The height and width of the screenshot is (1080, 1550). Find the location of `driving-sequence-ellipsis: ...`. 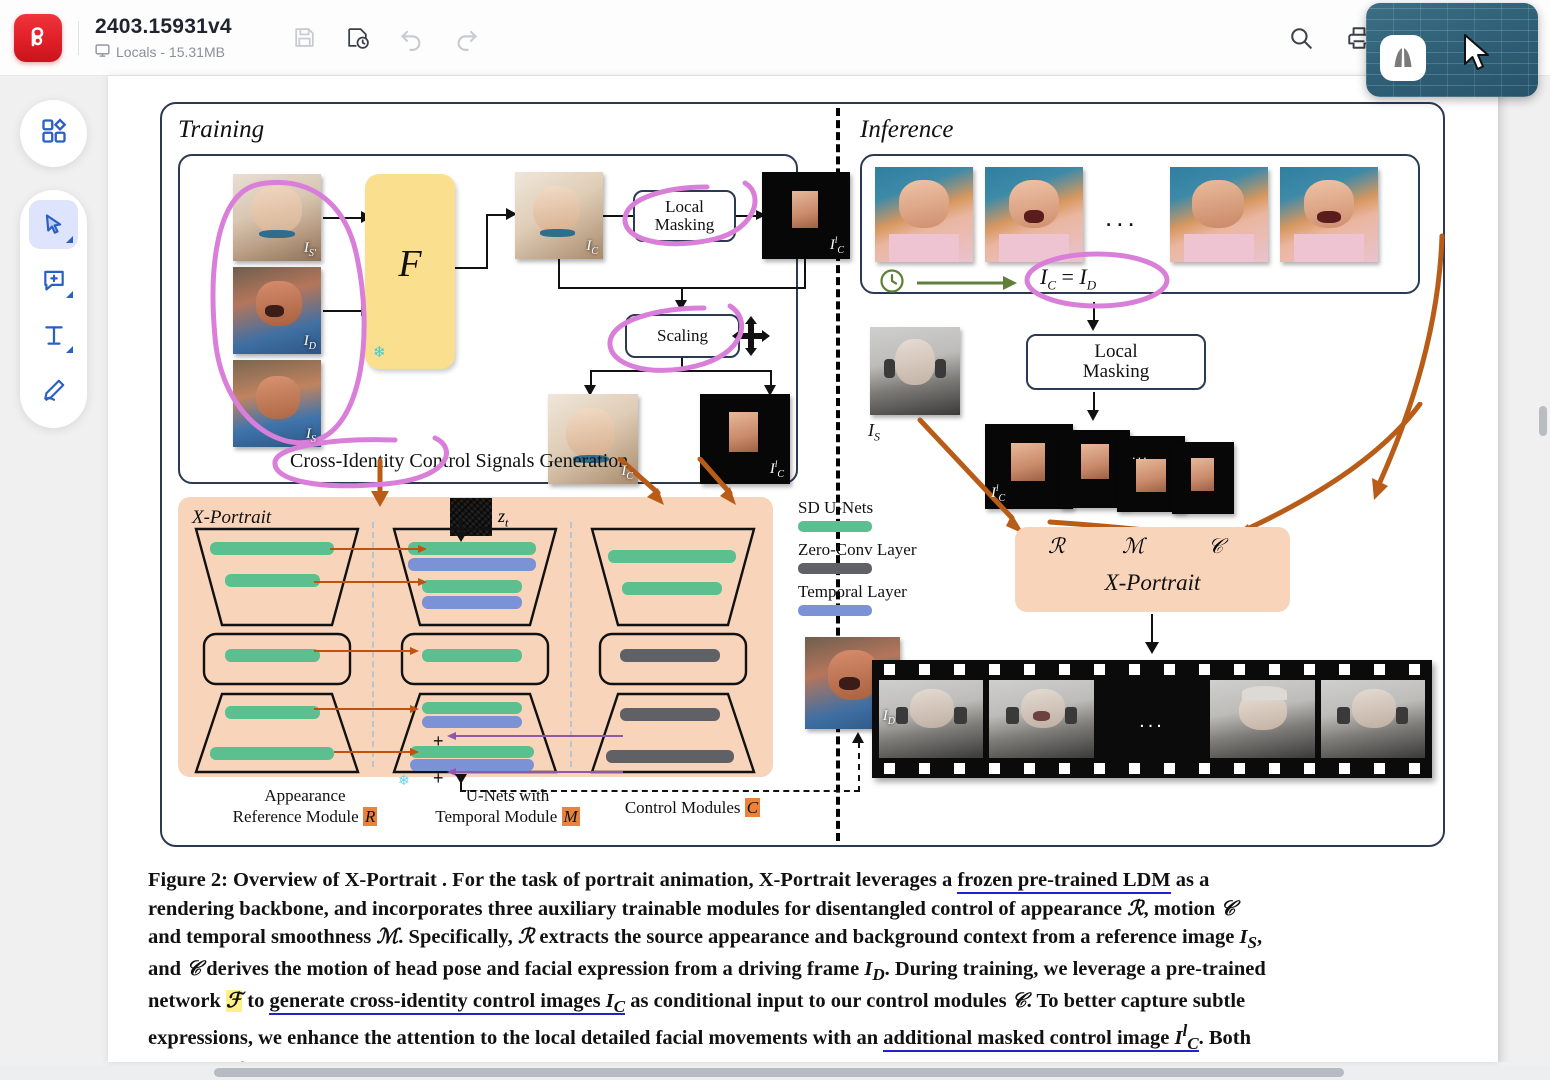

driving-sequence-ellipsis: ... is located at coordinates (1122, 217).